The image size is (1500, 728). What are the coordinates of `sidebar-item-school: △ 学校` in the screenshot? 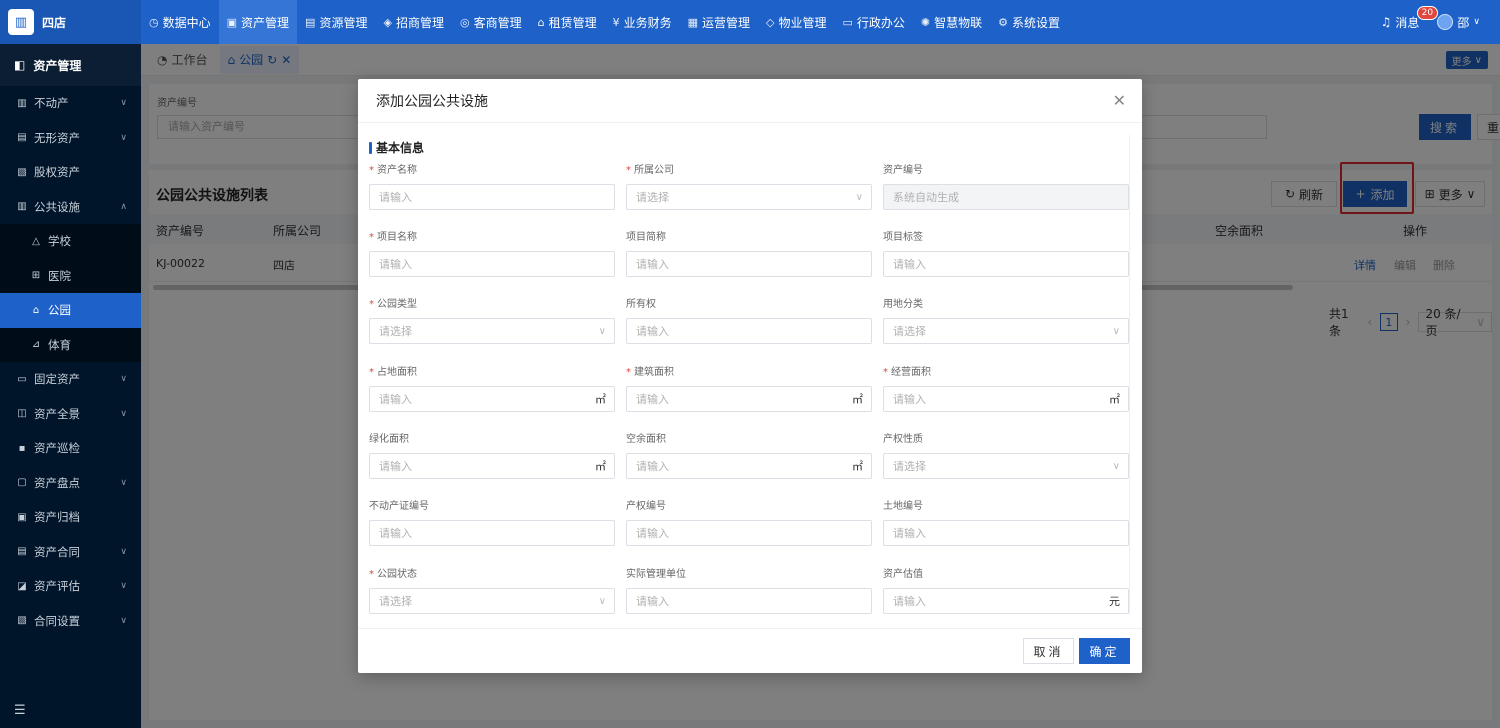 It's located at (70, 241).